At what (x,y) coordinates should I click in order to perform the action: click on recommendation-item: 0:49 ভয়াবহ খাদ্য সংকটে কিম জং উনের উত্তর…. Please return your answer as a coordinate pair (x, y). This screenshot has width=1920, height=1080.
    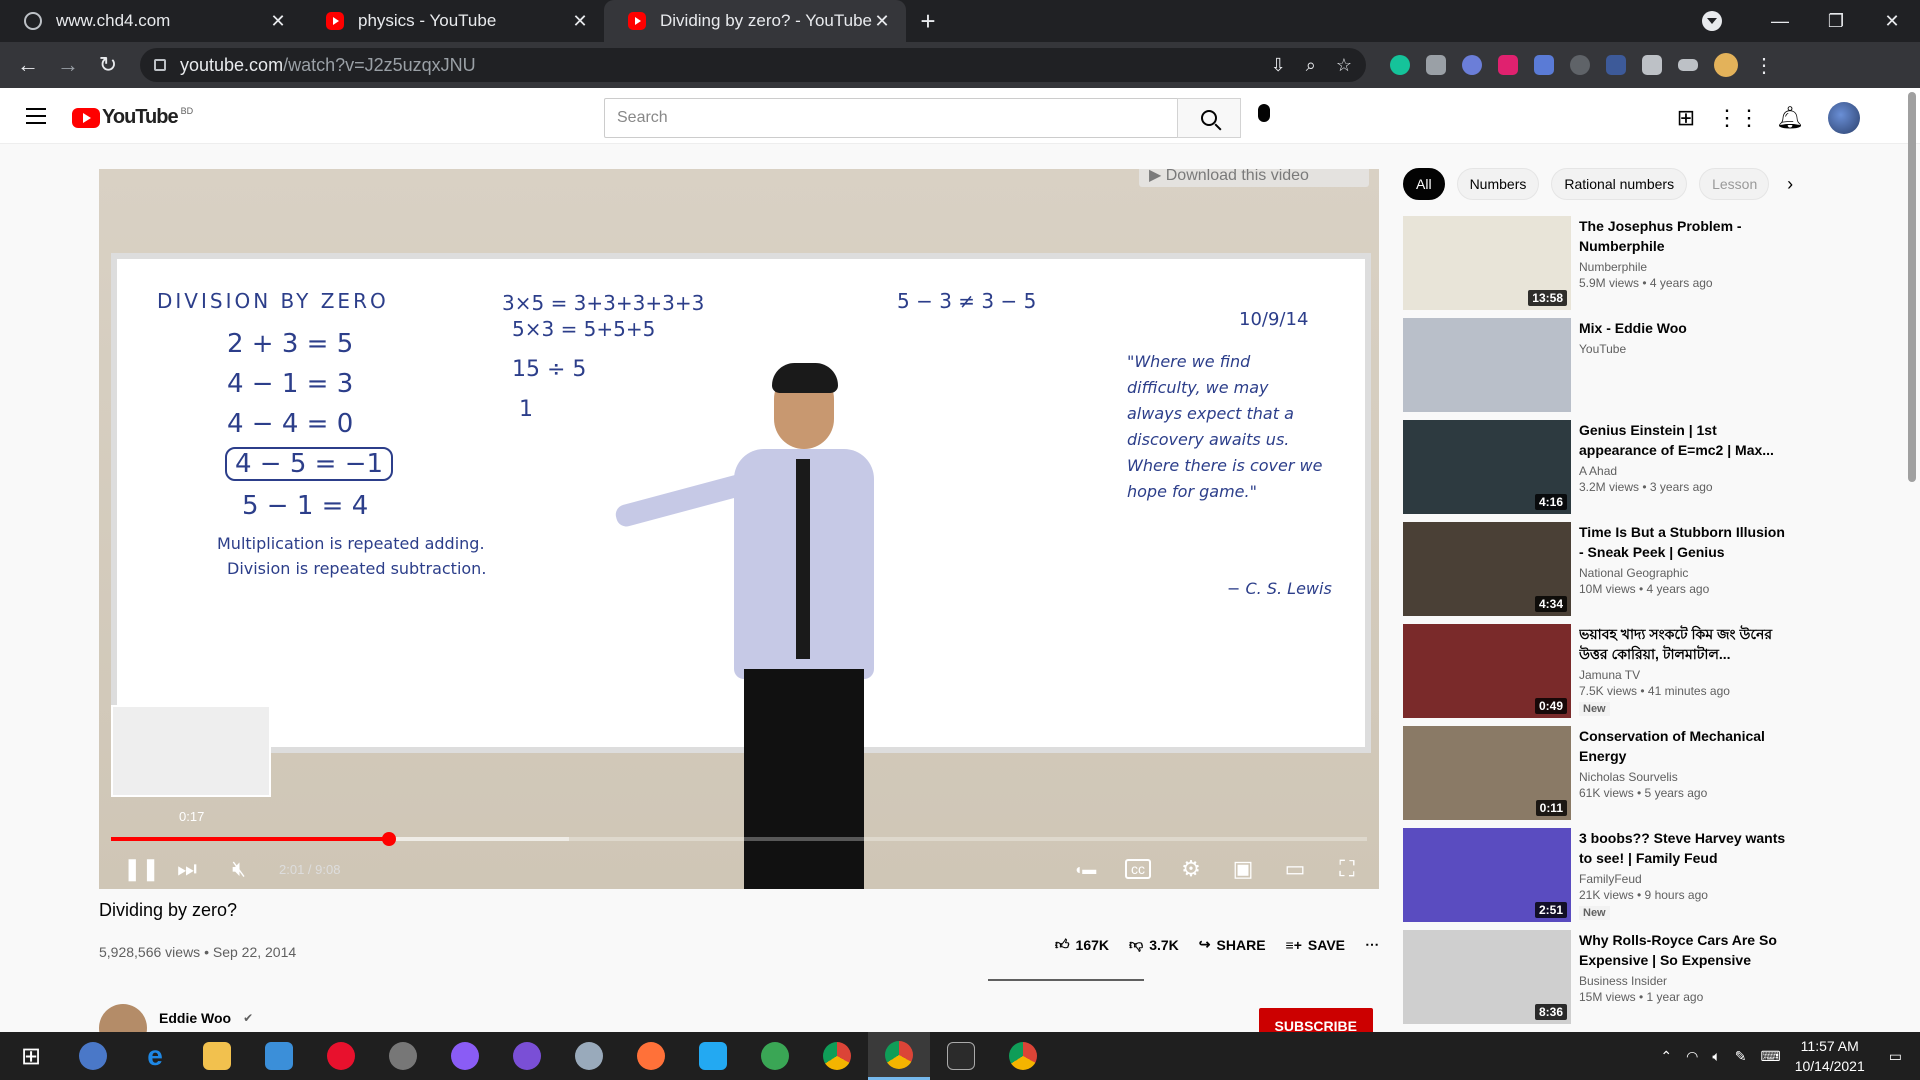
    Looking at the image, I should click on (1653, 672).